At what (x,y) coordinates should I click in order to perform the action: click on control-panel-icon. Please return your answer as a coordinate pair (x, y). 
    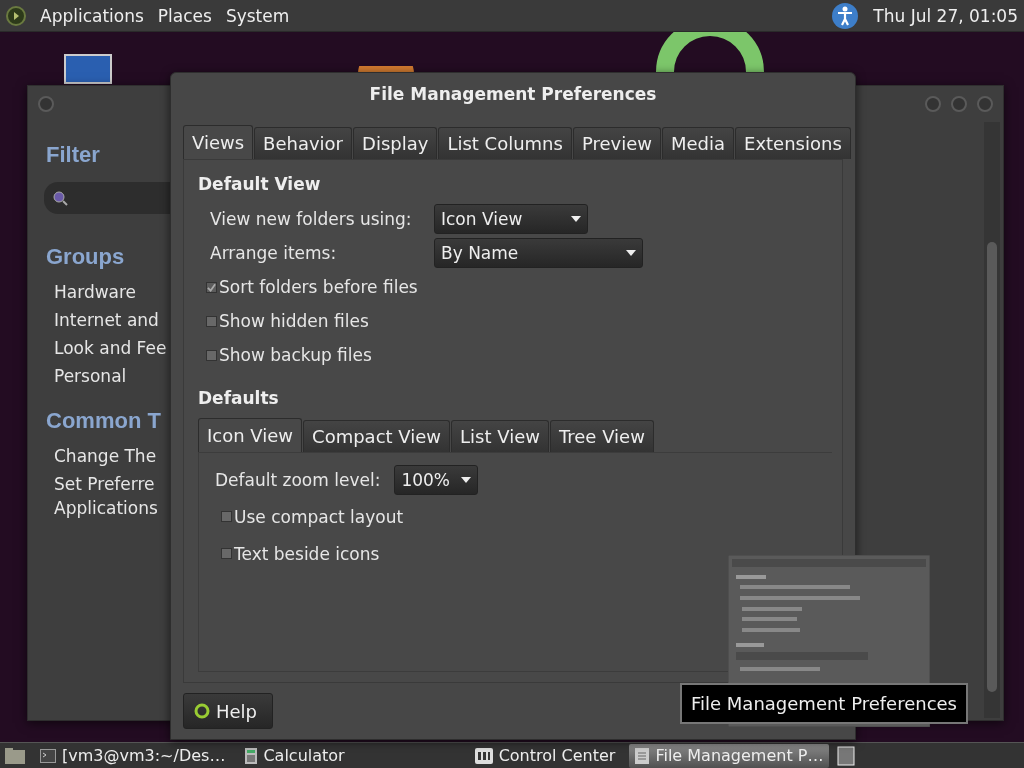
    Looking at the image, I should click on (483, 755).